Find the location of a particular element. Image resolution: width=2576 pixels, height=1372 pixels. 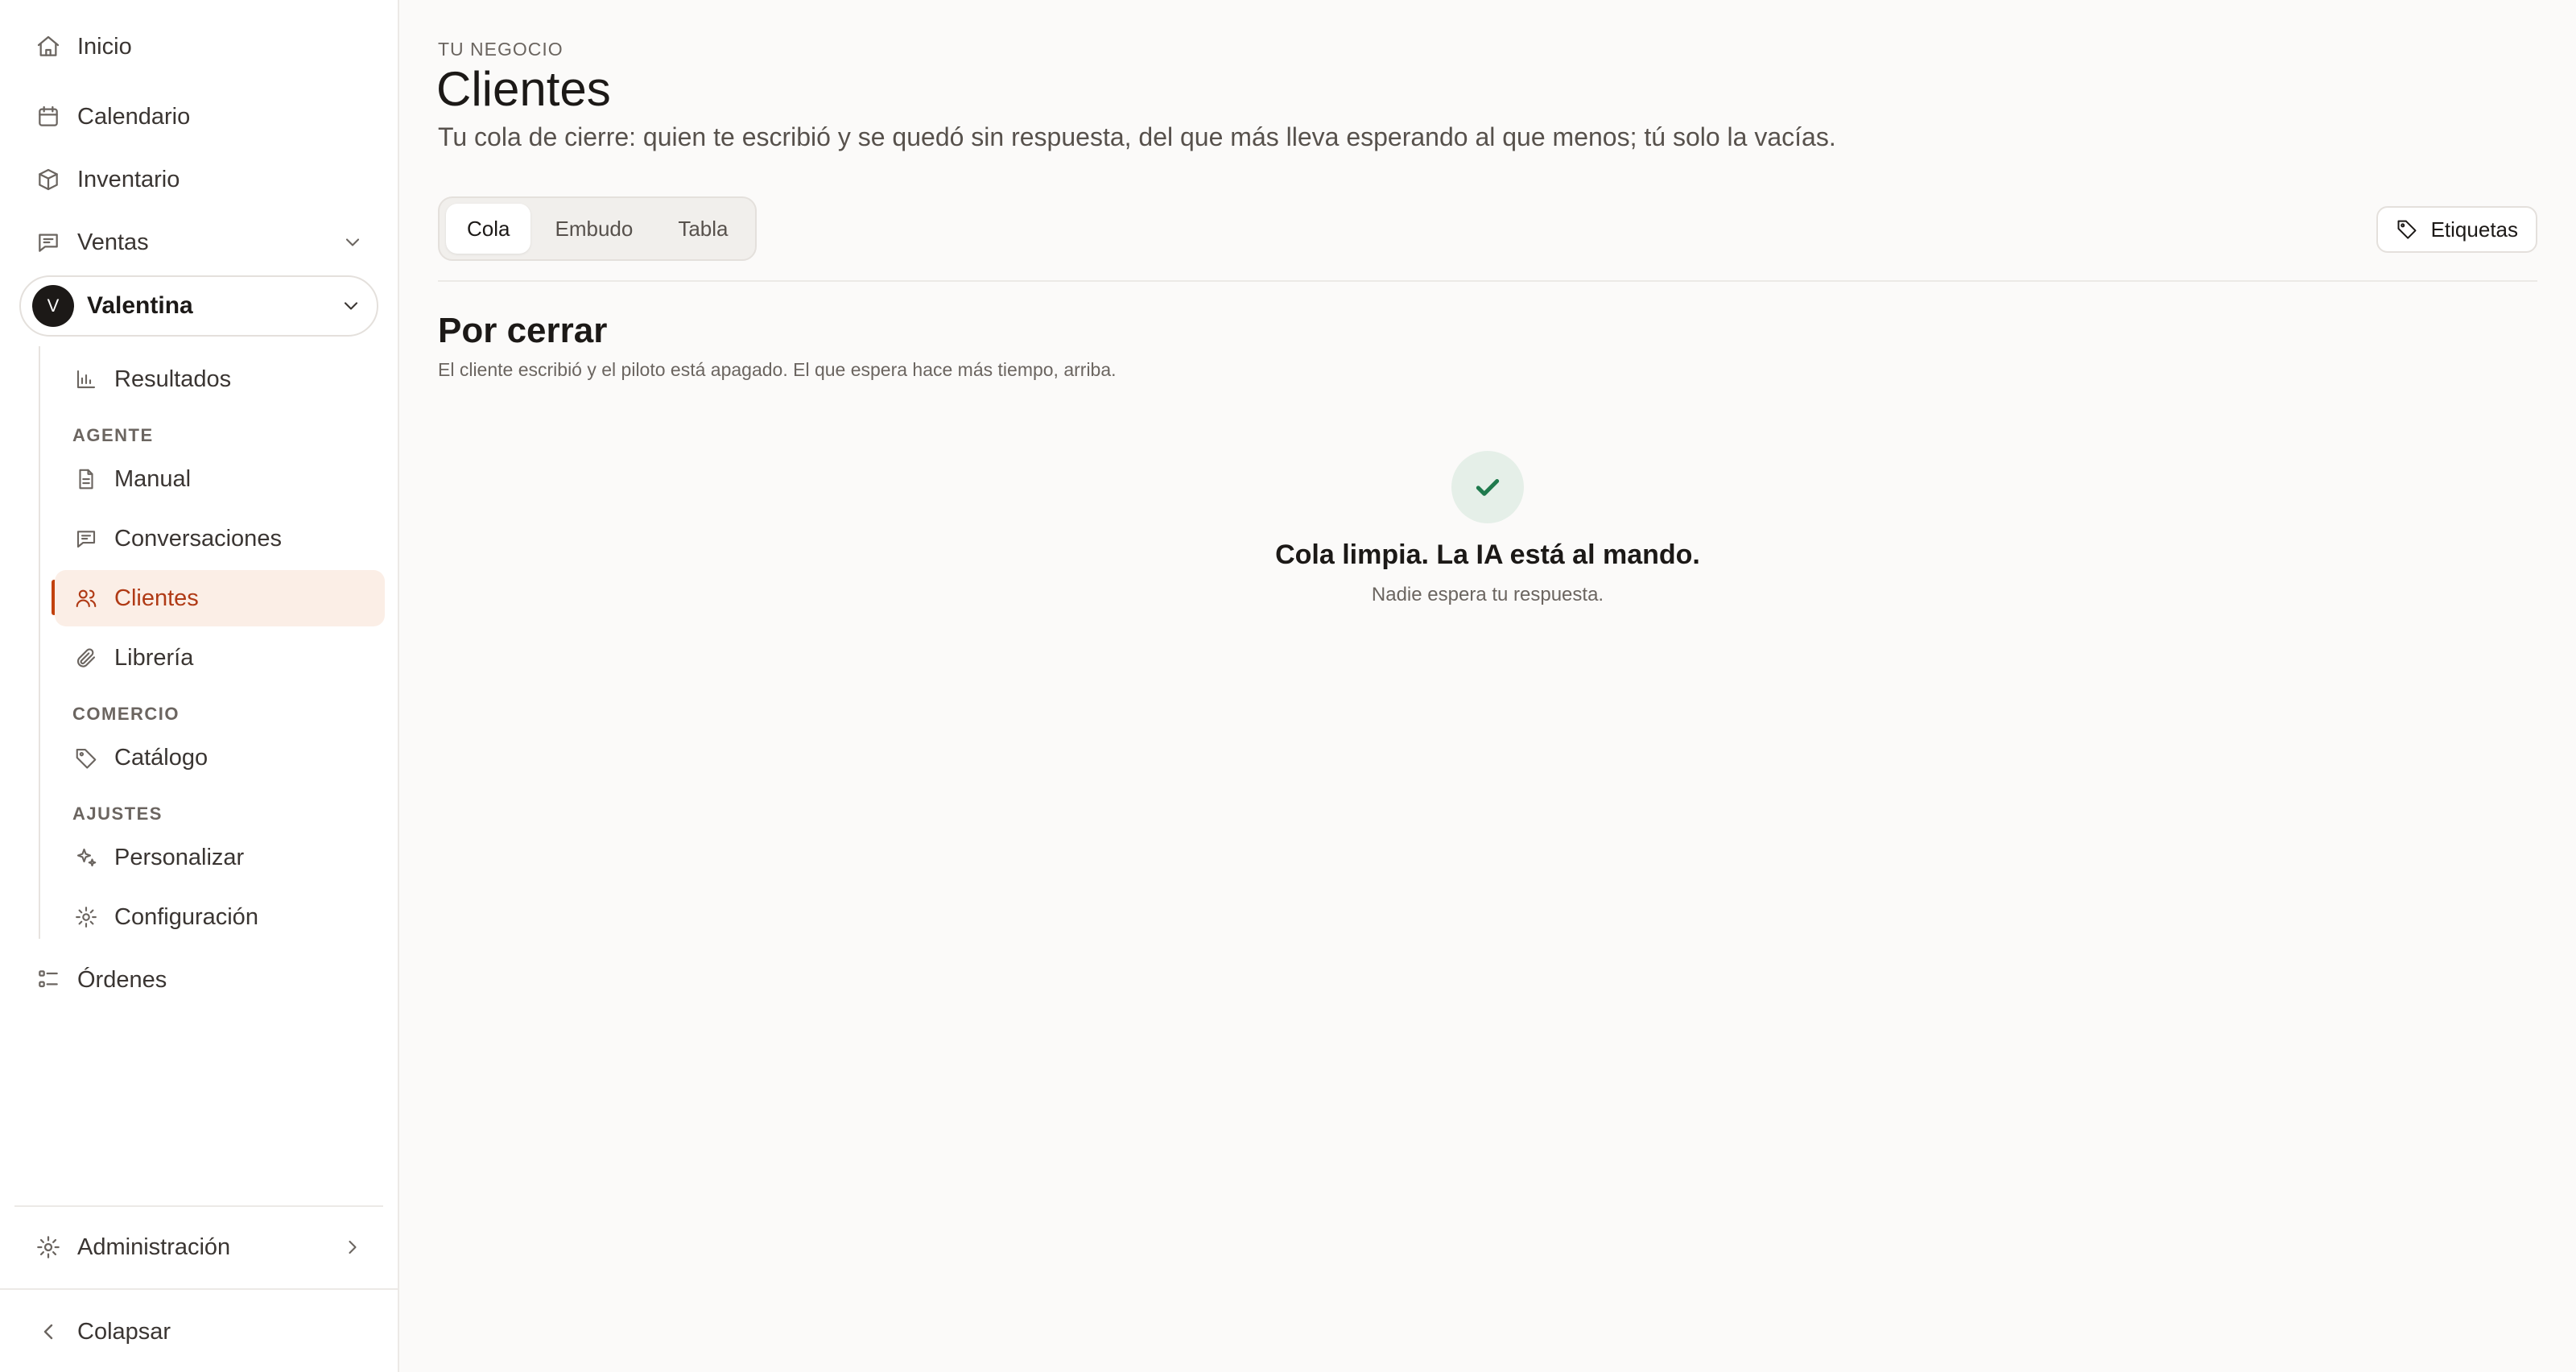

sidebar-item-label: Catálogo is located at coordinates (161, 757).